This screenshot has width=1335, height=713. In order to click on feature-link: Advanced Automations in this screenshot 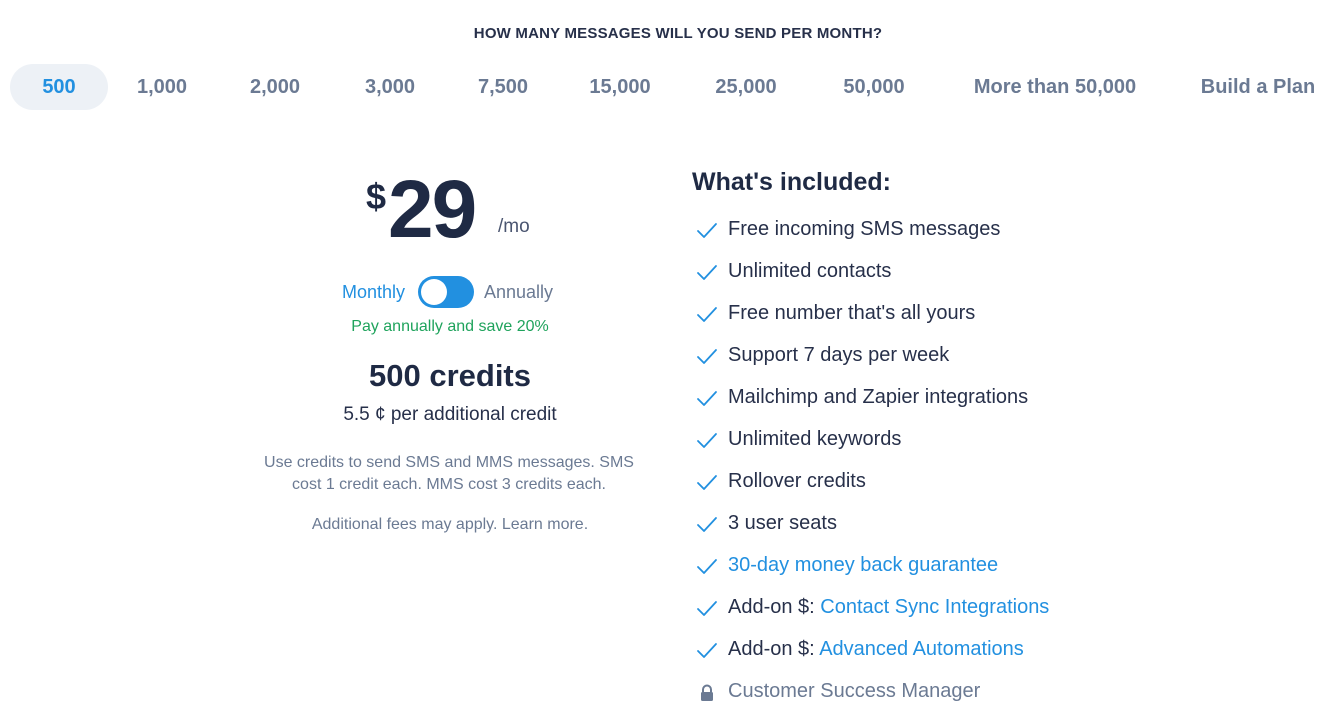, I will do `click(921, 649)`.